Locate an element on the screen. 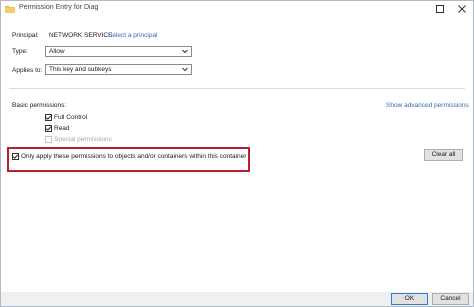  read-label: Read is located at coordinates (62, 128).